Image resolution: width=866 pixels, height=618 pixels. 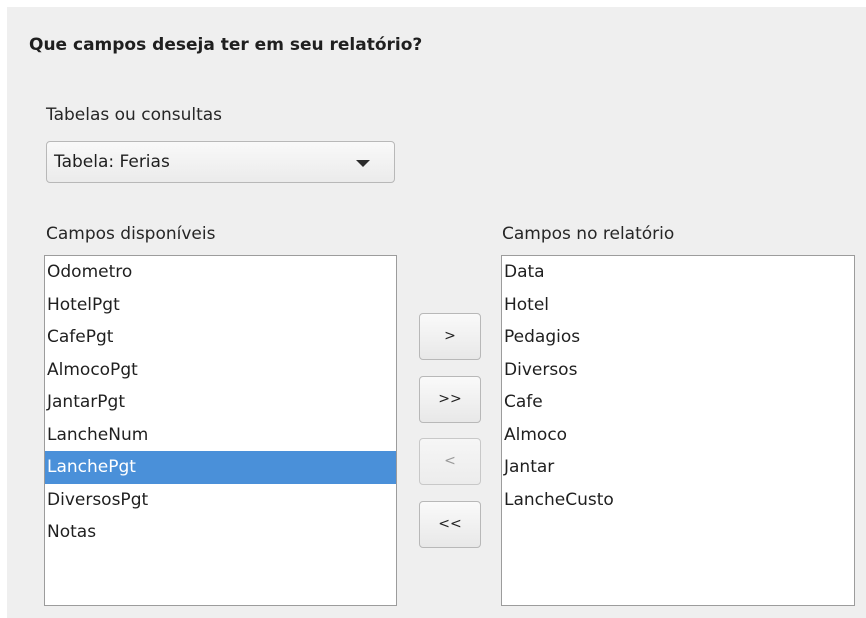 I want to click on available-field-item: LancheNum, so click(x=220, y=435).